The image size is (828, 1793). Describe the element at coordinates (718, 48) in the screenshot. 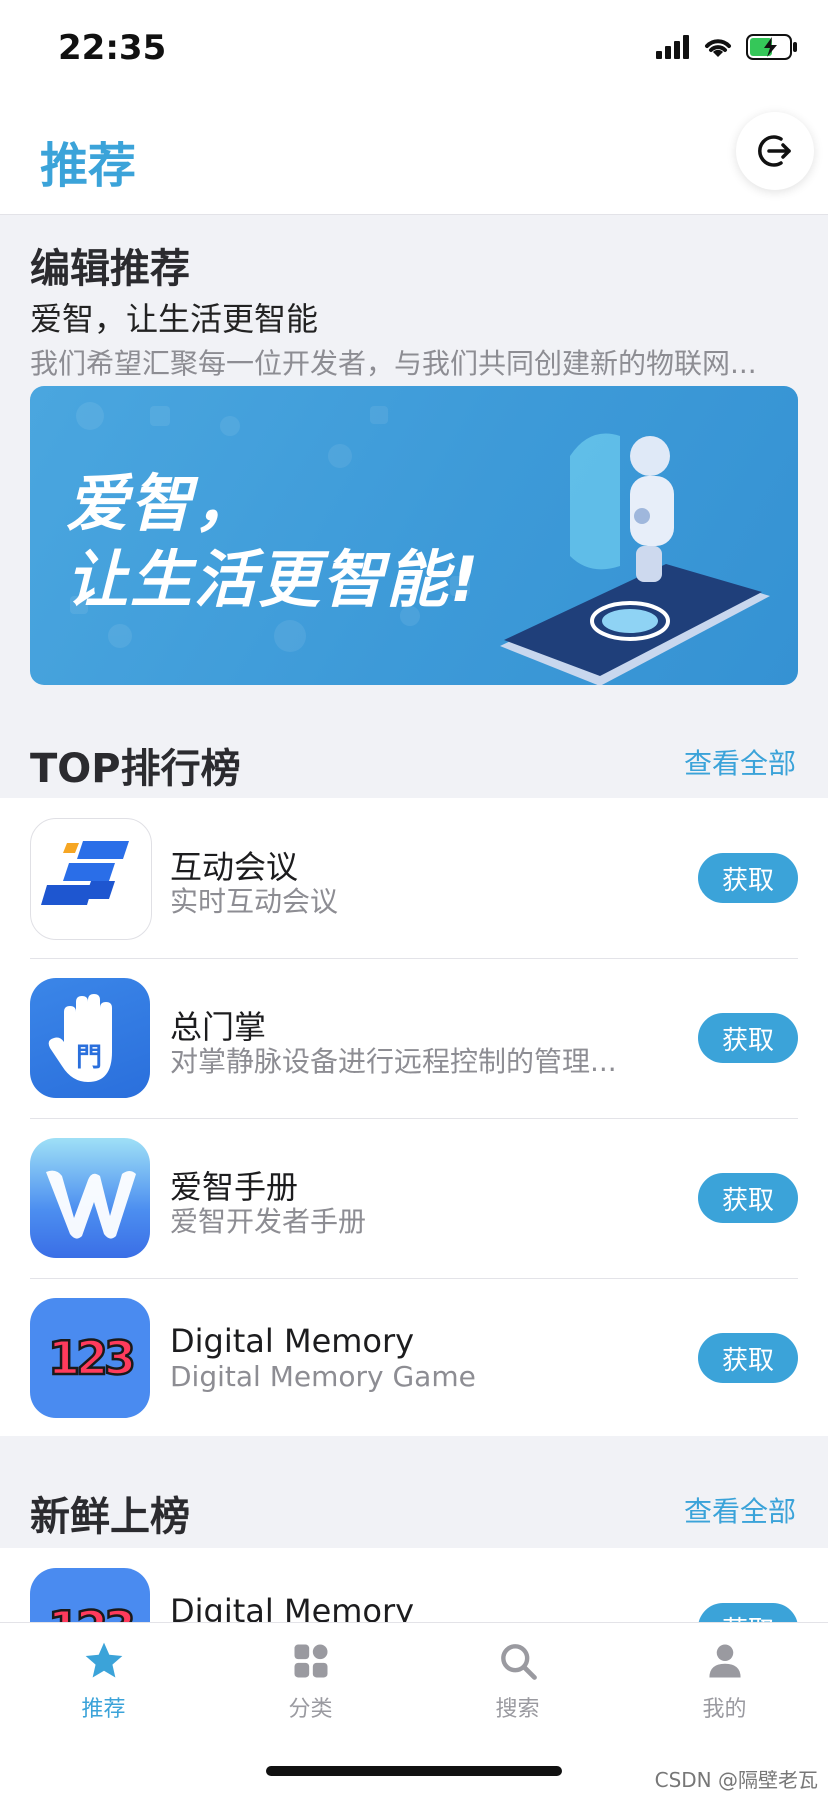

I see `wifi-icon` at that location.